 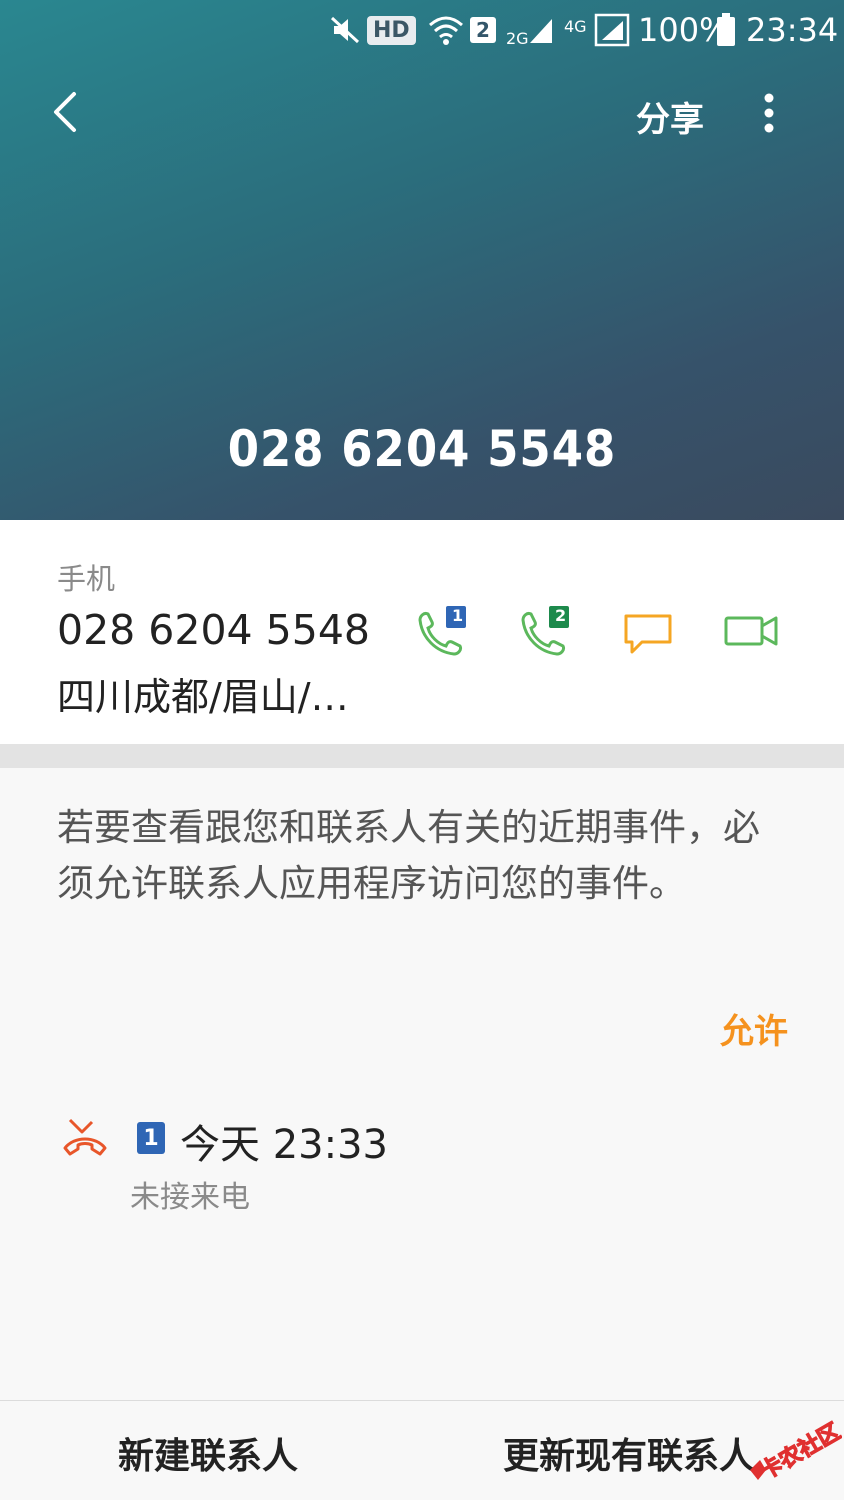 I want to click on back-button, so click(x=70, y=112).